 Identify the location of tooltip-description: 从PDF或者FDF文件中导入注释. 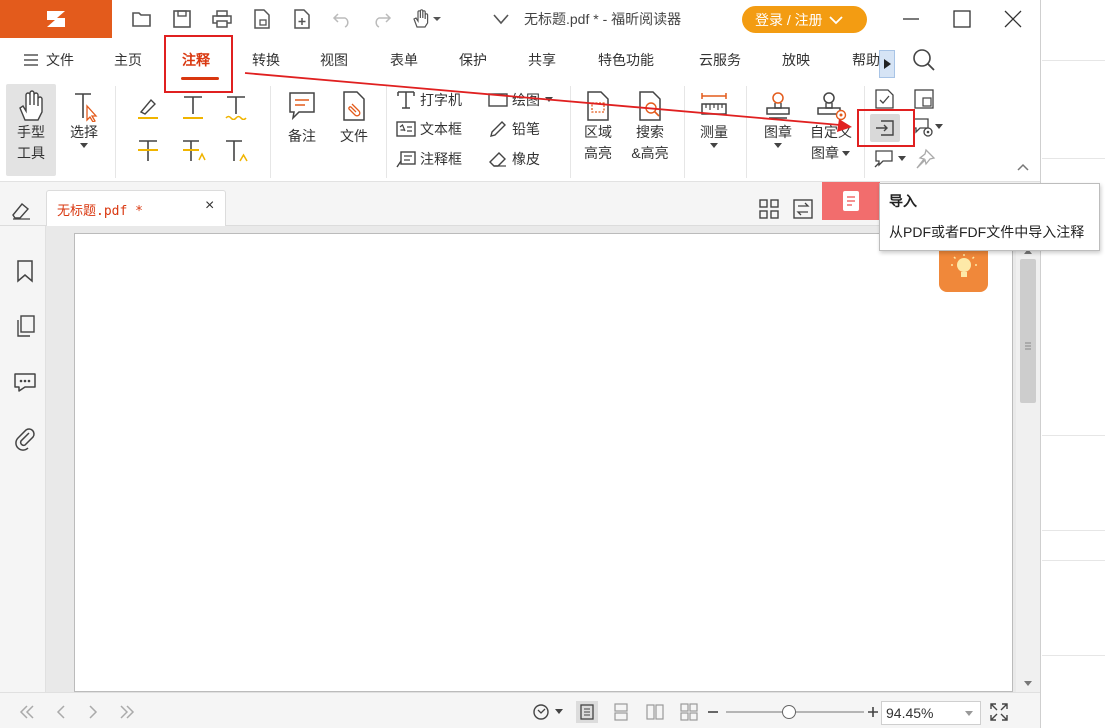
(987, 232).